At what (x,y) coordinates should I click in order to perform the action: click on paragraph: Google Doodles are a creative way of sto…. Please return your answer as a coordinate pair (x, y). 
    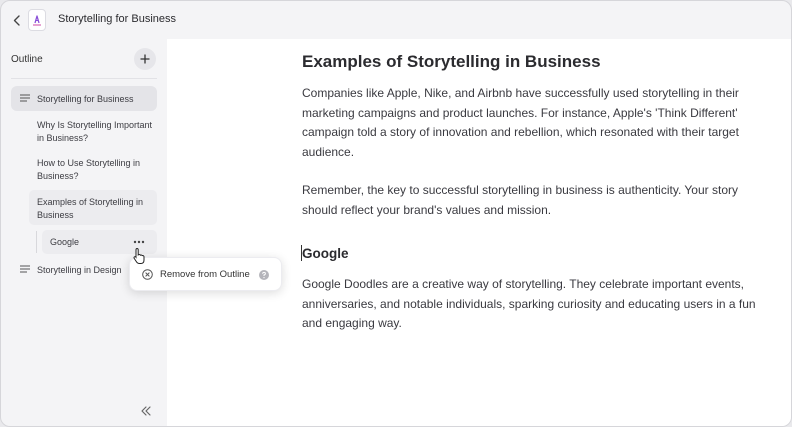
    Looking at the image, I should click on (532, 304).